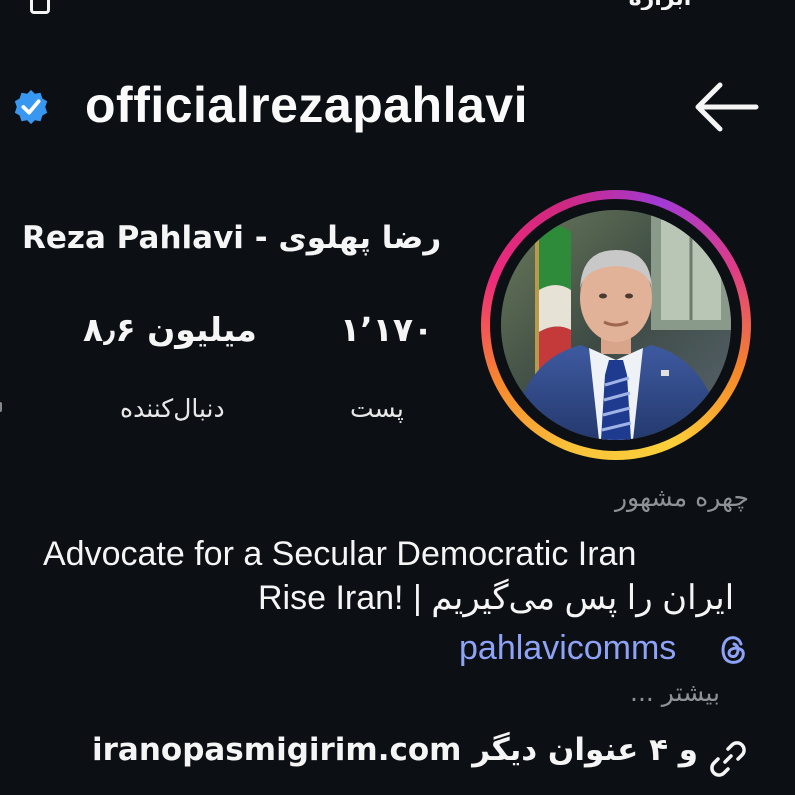 The width and height of the screenshot is (795, 795). I want to click on bio-more-link: ... بیشتر, so click(675, 692).